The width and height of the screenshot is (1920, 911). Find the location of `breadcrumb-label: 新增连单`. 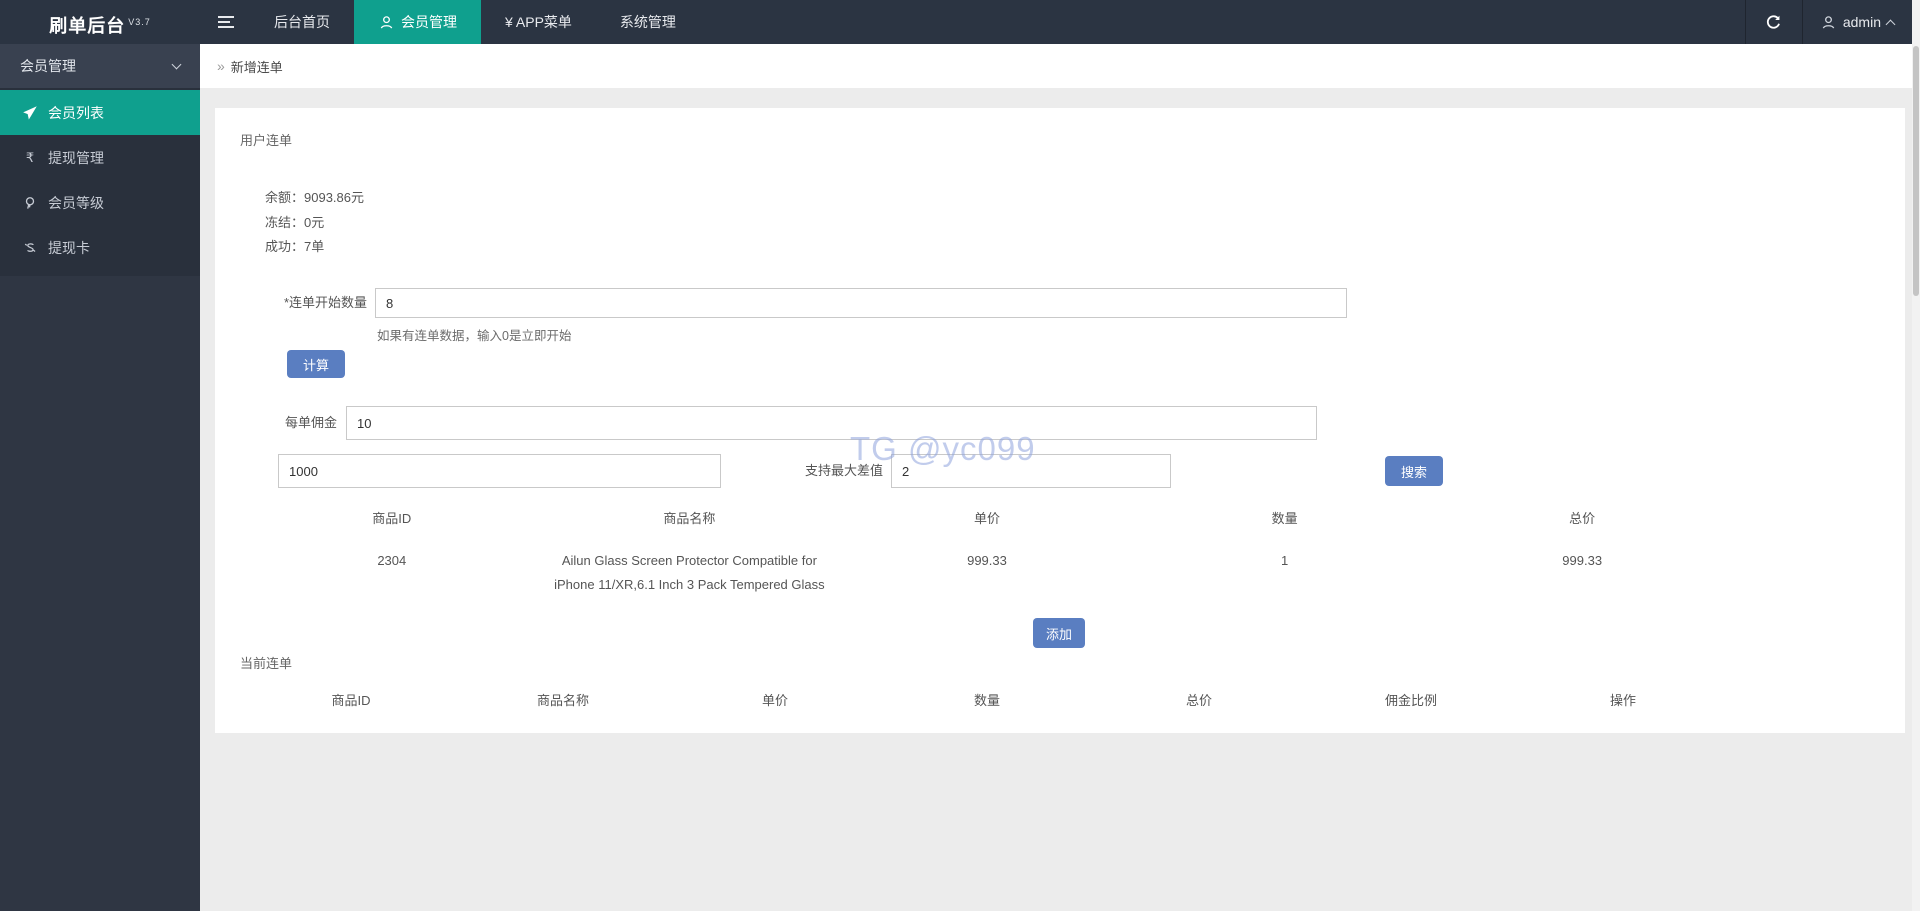

breadcrumb-label: 新增连单 is located at coordinates (256, 67).